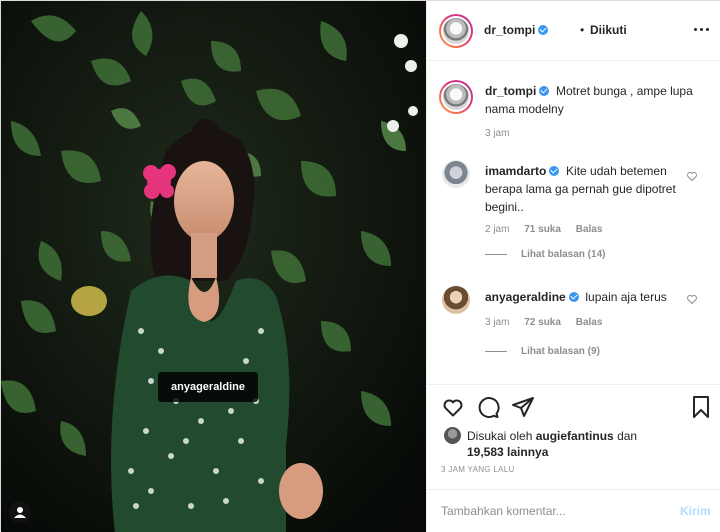 Image resolution: width=720 pixels, height=532 pixels. I want to click on comment-icon, so click(488, 407).